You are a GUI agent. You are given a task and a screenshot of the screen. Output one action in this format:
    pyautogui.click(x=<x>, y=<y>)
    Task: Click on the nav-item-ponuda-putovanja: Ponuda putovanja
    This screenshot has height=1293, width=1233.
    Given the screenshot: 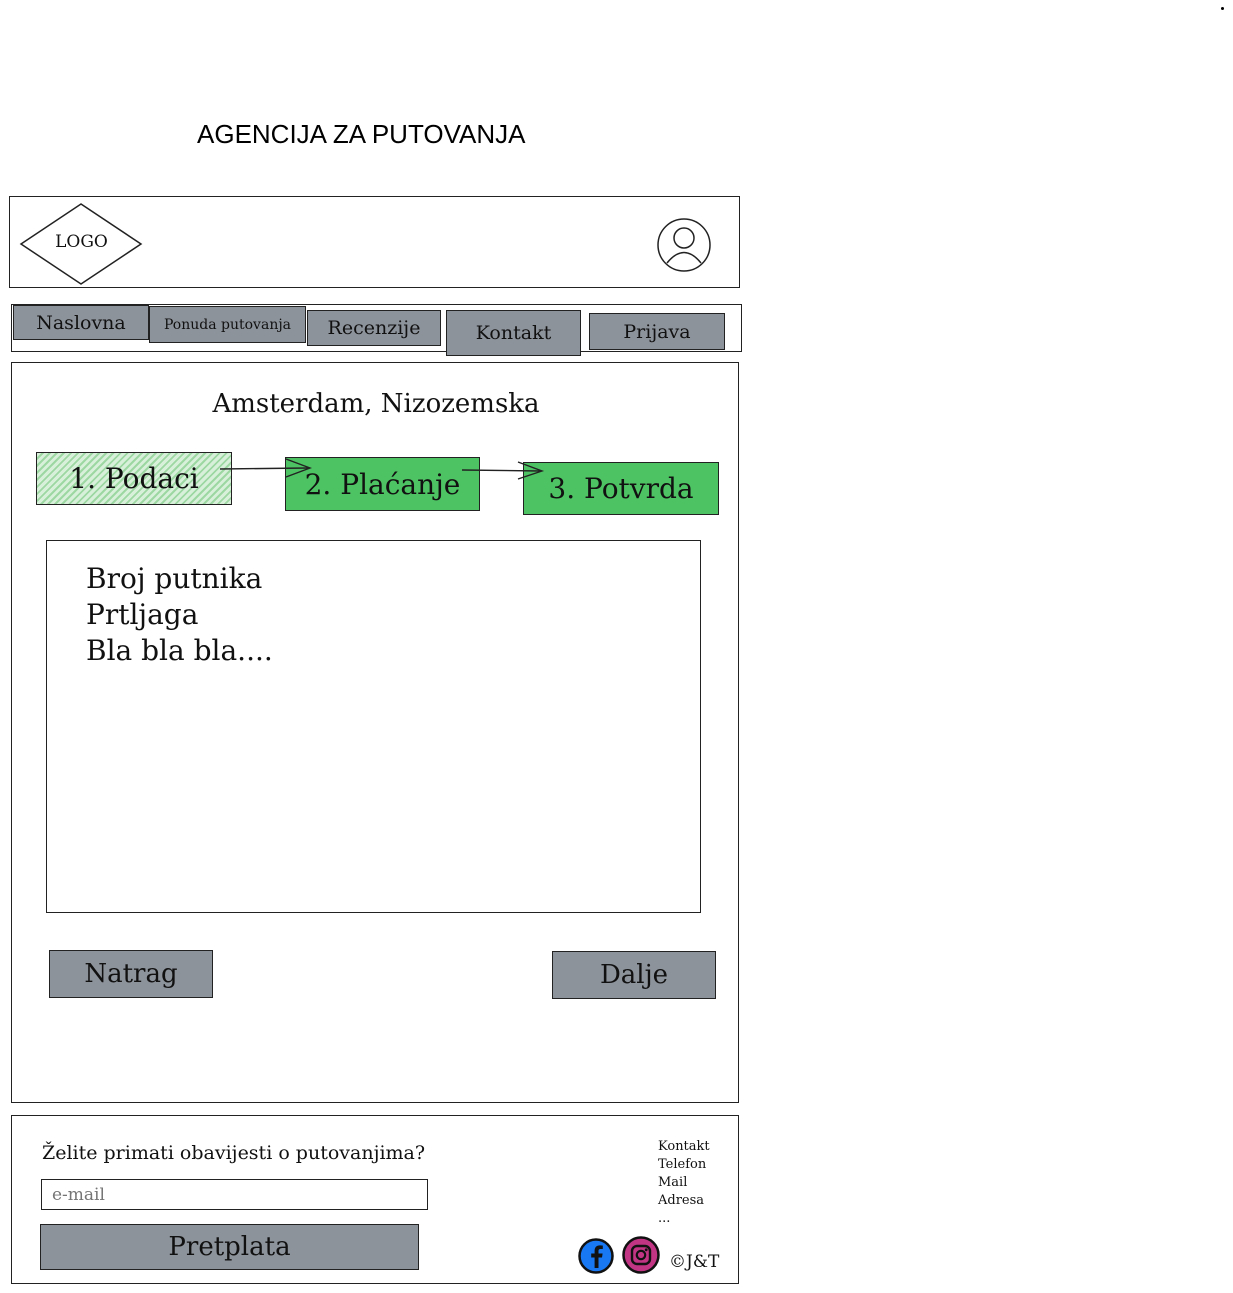 What is the action you would take?
    pyautogui.click(x=227, y=324)
    